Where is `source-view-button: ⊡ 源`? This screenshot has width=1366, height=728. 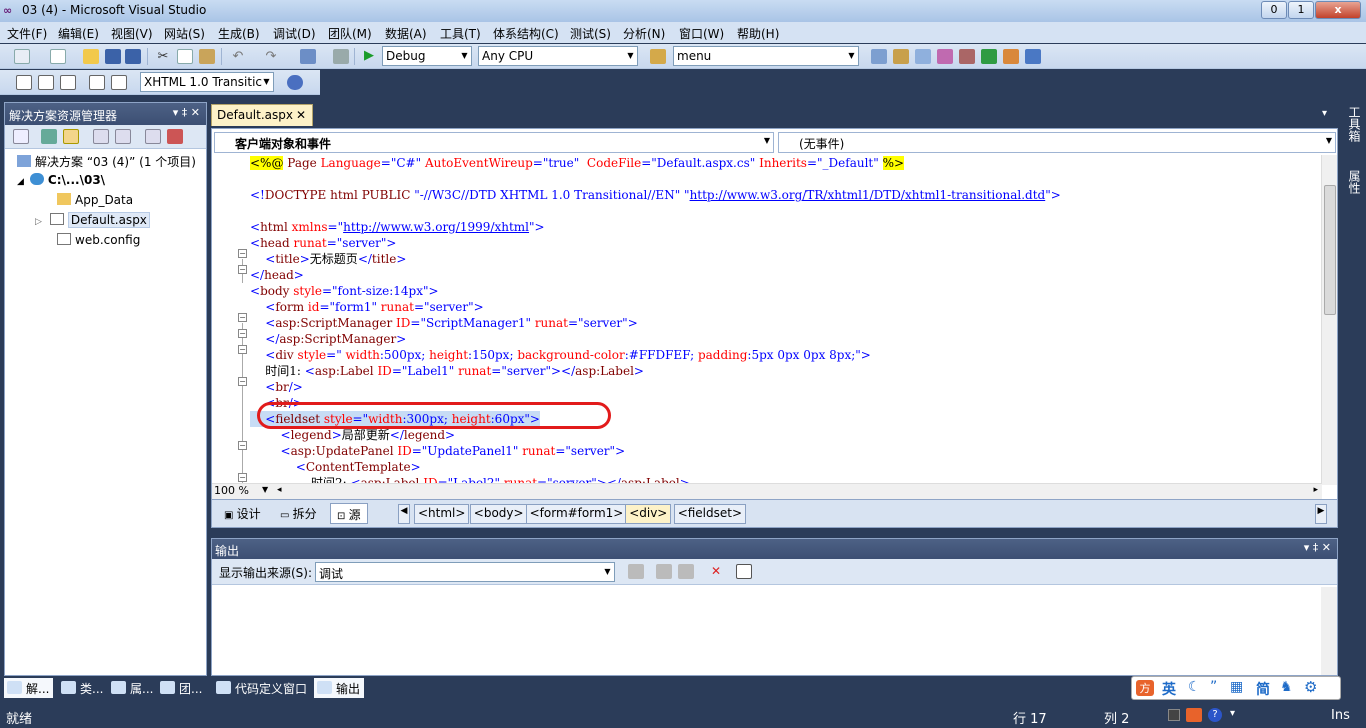
source-view-button: ⊡ 源 is located at coordinates (349, 513).